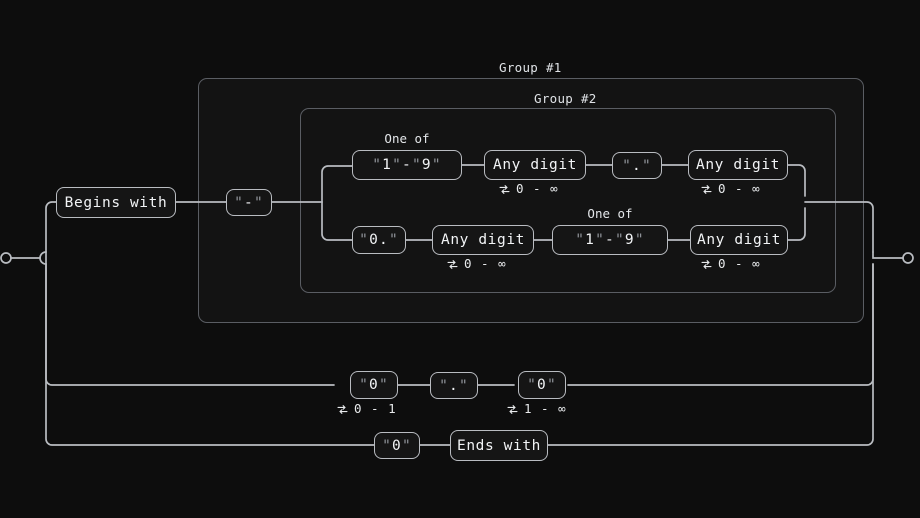 Image resolution: width=920 pixels, height=518 pixels. What do you see at coordinates (249, 202) in the screenshot?
I see `node-dash-literal: " - "` at bounding box center [249, 202].